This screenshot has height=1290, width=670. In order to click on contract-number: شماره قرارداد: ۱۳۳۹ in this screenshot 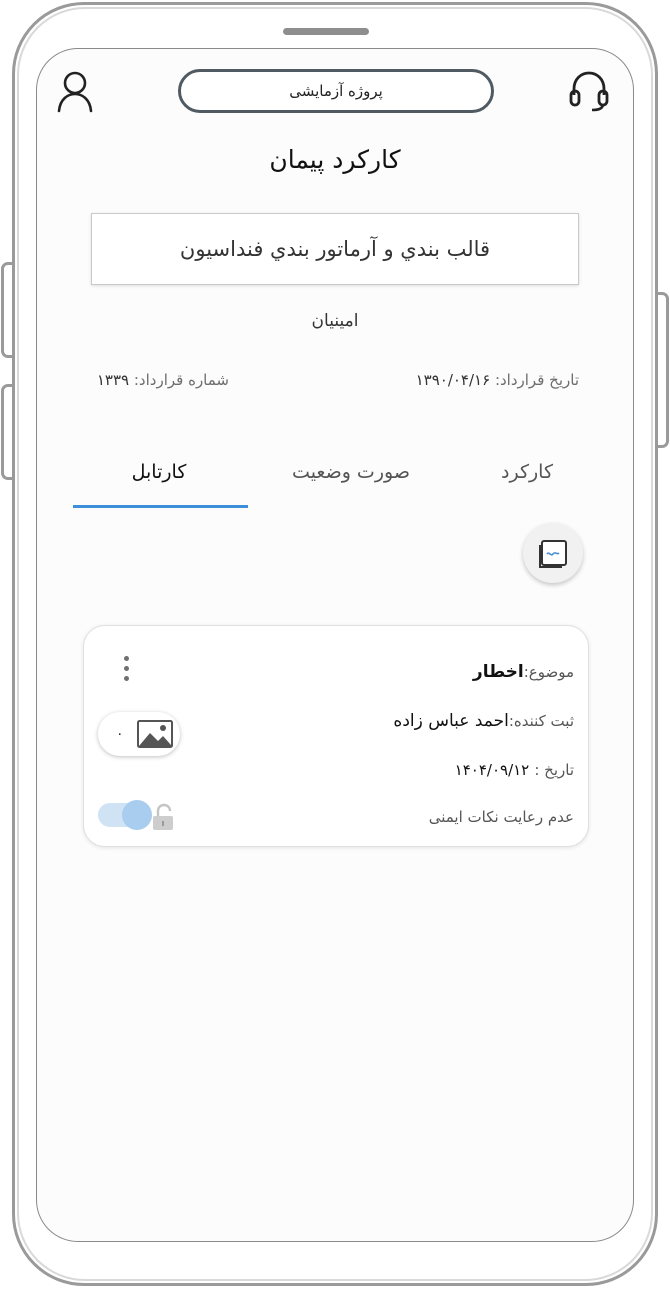, I will do `click(163, 380)`.